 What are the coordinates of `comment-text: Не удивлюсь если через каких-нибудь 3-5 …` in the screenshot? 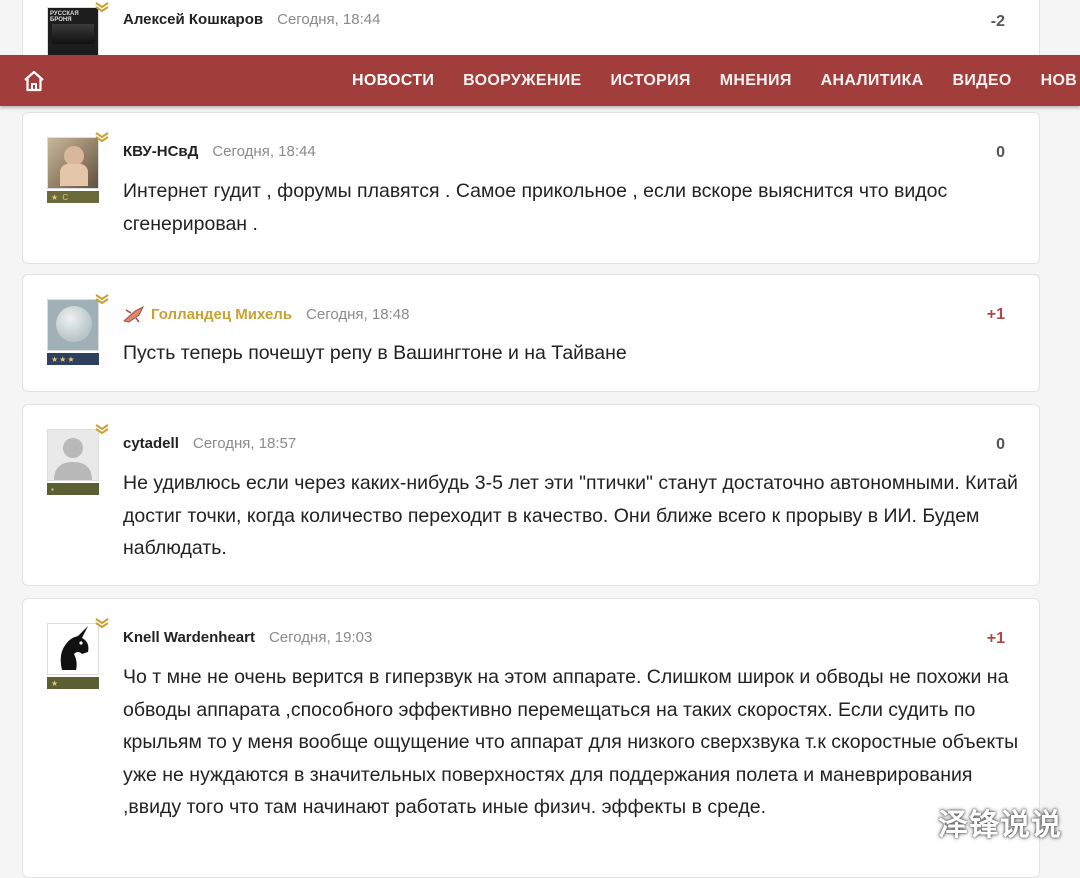 It's located at (570, 515).